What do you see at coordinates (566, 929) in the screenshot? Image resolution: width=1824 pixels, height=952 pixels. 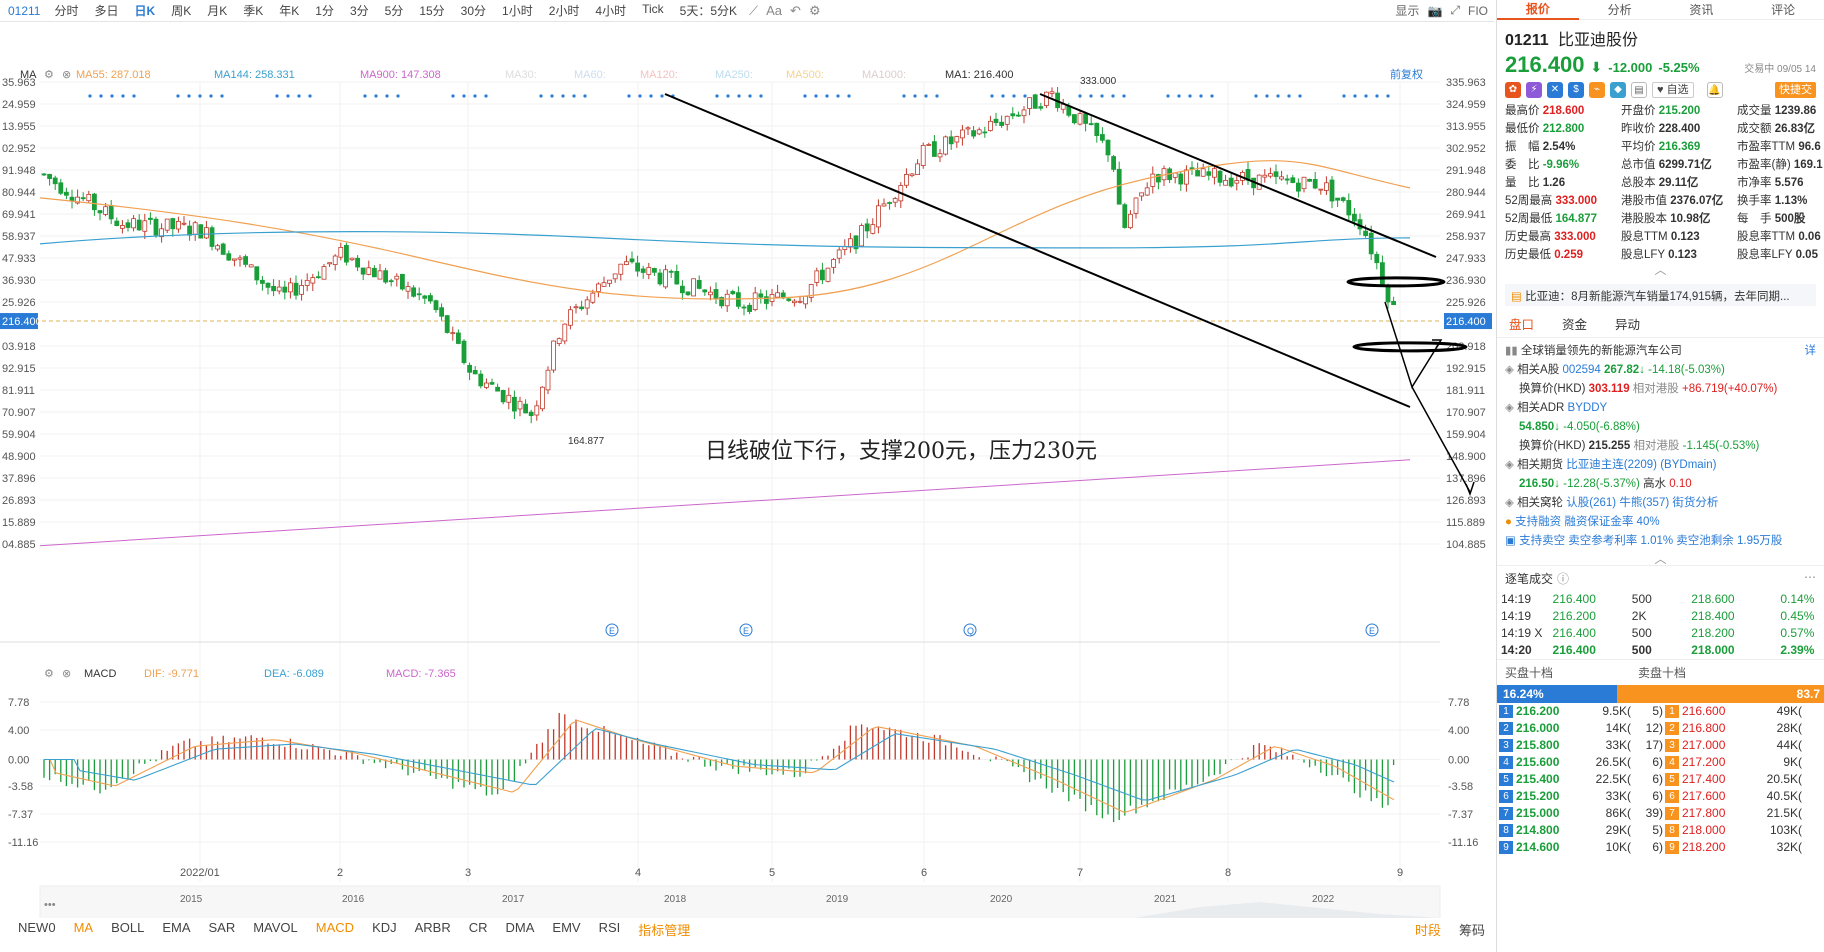 I see `indicator-tab: EMV` at bounding box center [566, 929].